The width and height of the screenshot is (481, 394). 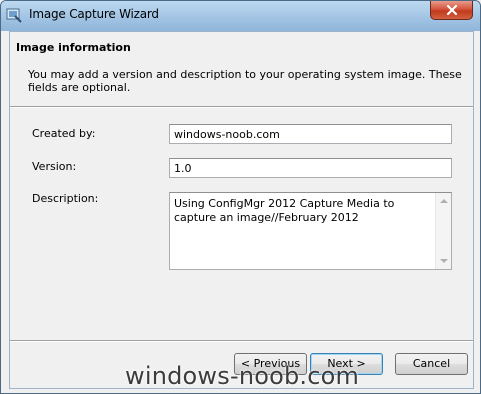 I want to click on window-title: Image Capture Wizard, so click(x=94, y=14).